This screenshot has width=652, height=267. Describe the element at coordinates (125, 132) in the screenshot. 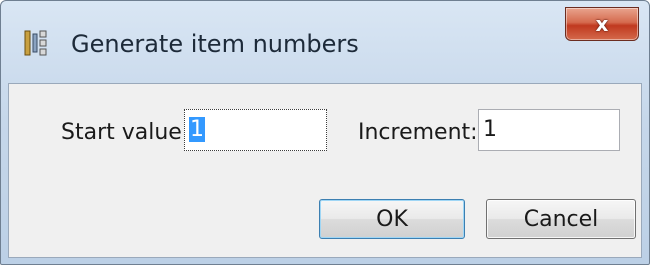

I see `start-value-label: Start value:` at that location.